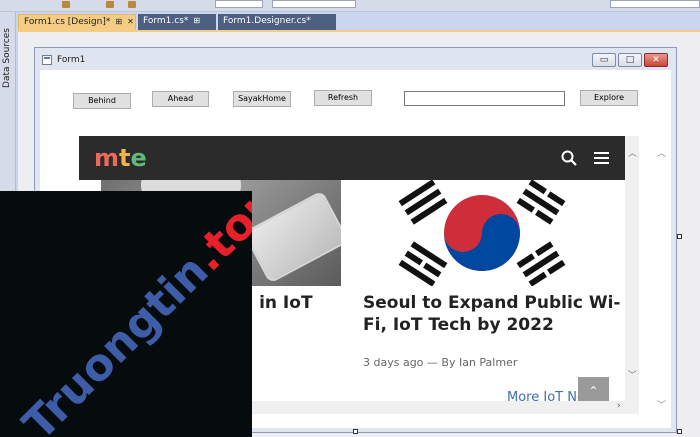 The image size is (700, 437). I want to click on refresh-button: Refresh, so click(343, 98).